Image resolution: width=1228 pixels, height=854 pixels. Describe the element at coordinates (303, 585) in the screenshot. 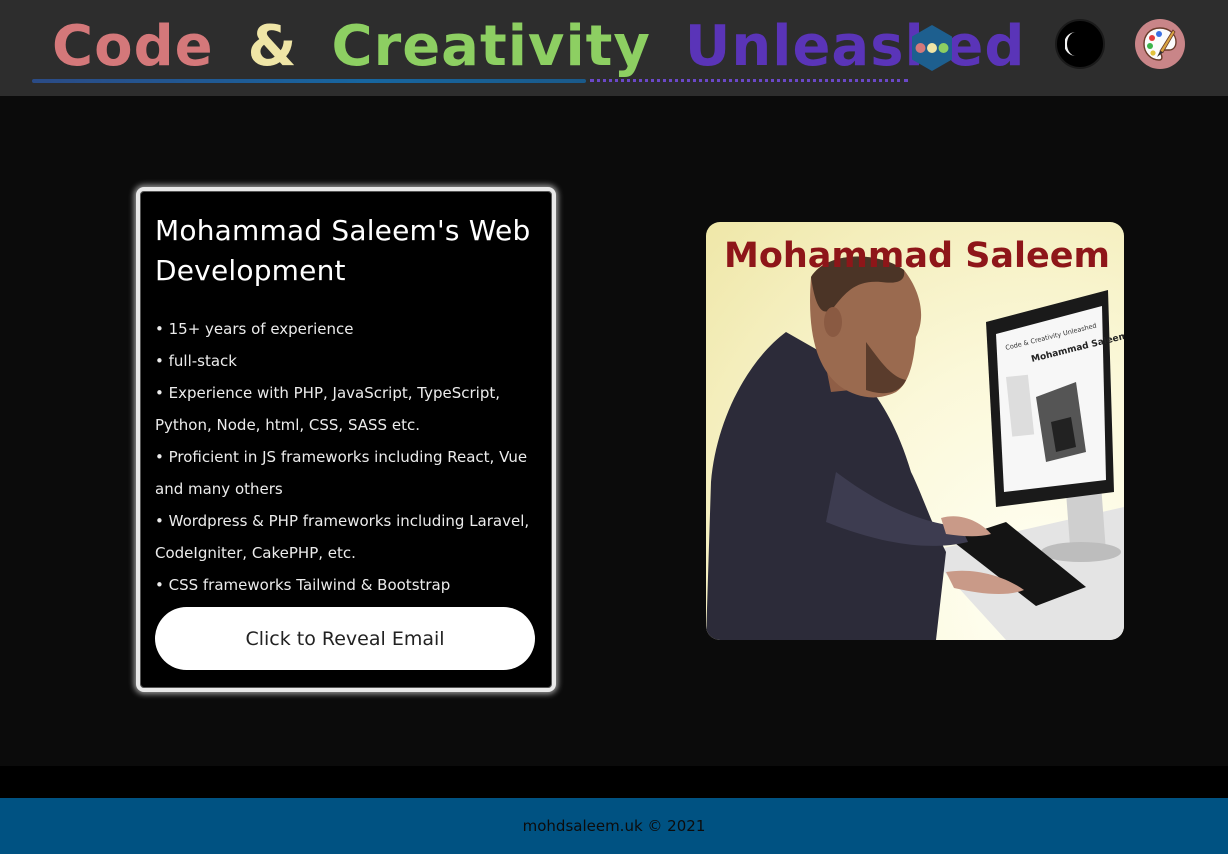

I see `list-item: • CSS frameworks Tailwind & Bootstrap` at that location.